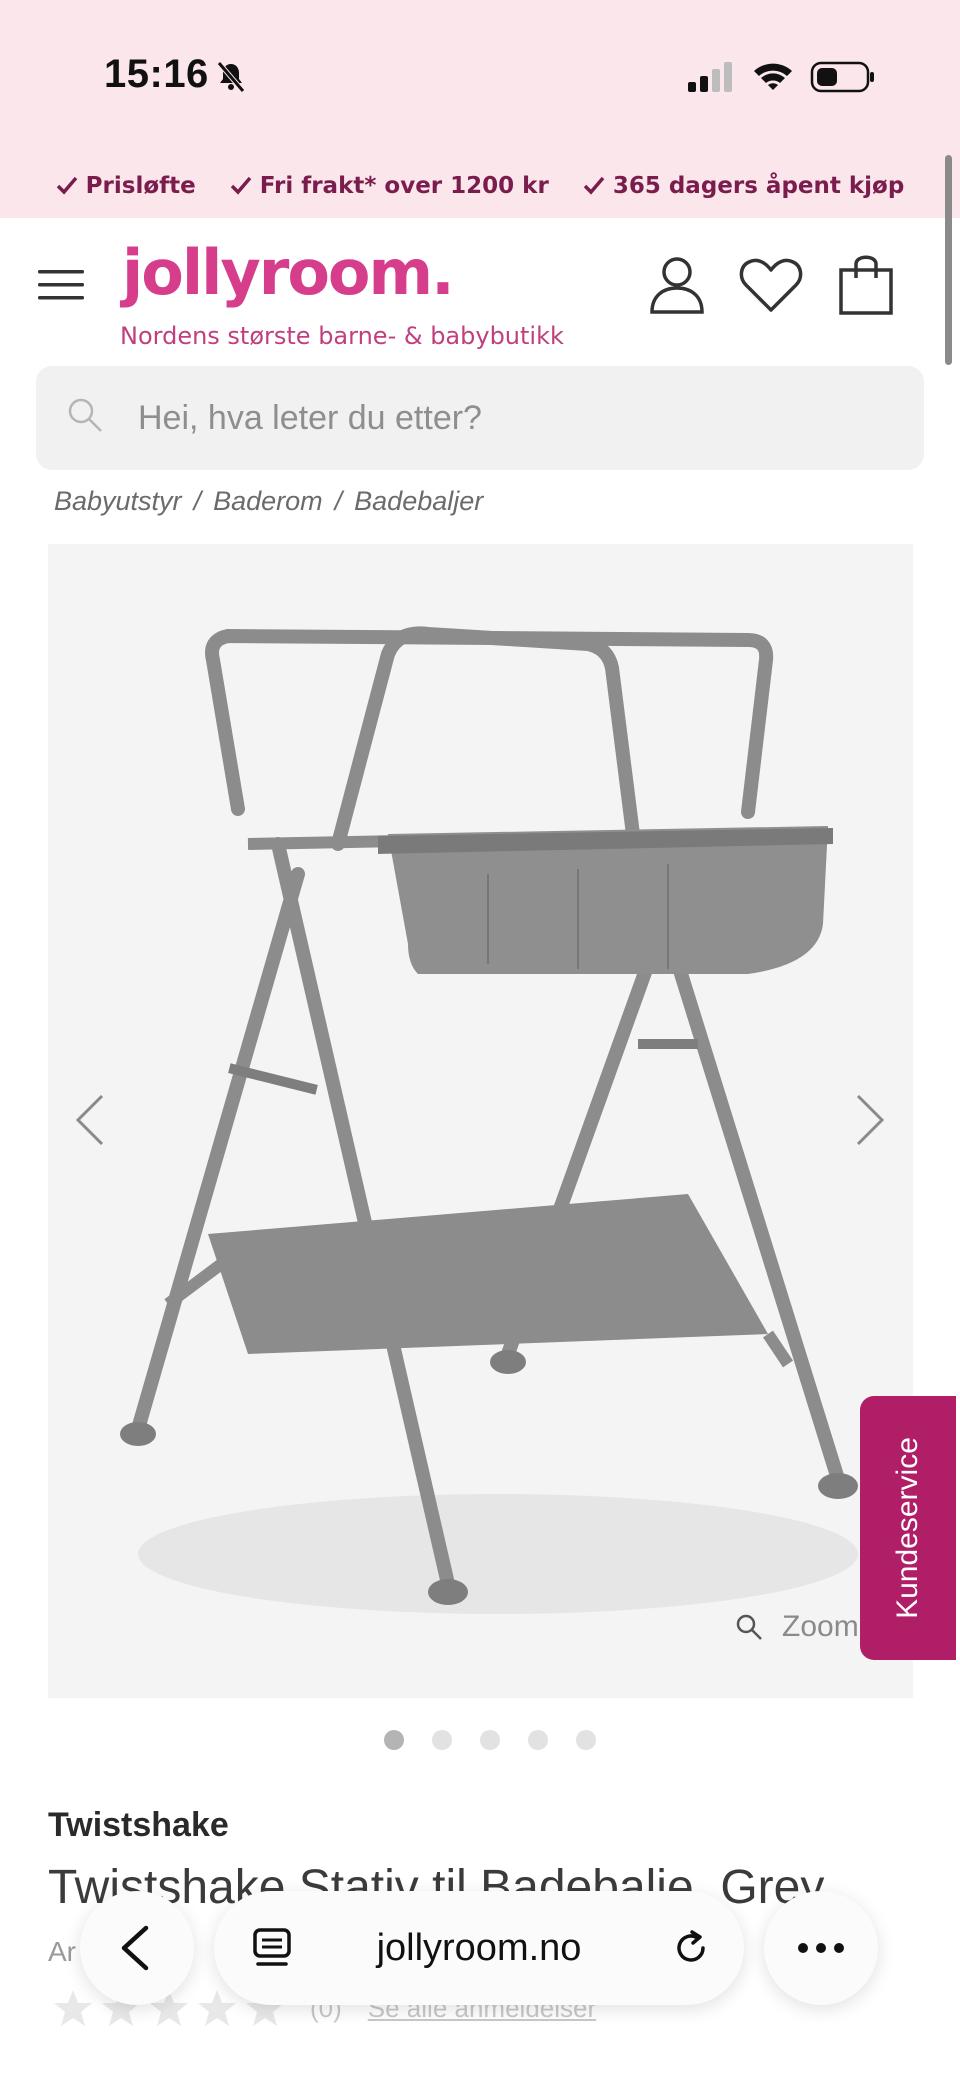 The height and width of the screenshot is (2087, 960). Describe the element at coordinates (771, 286) in the screenshot. I see `wishlist-heart-icon` at that location.